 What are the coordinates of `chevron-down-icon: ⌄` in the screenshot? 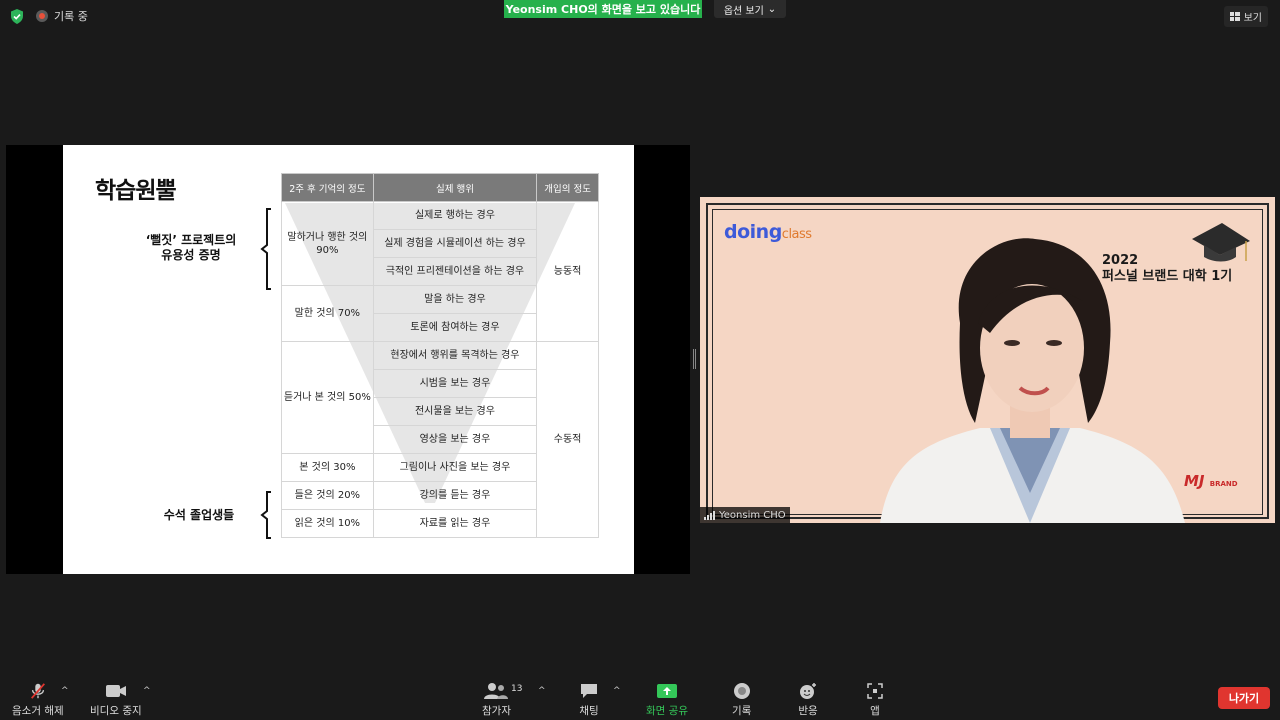 It's located at (772, 9).